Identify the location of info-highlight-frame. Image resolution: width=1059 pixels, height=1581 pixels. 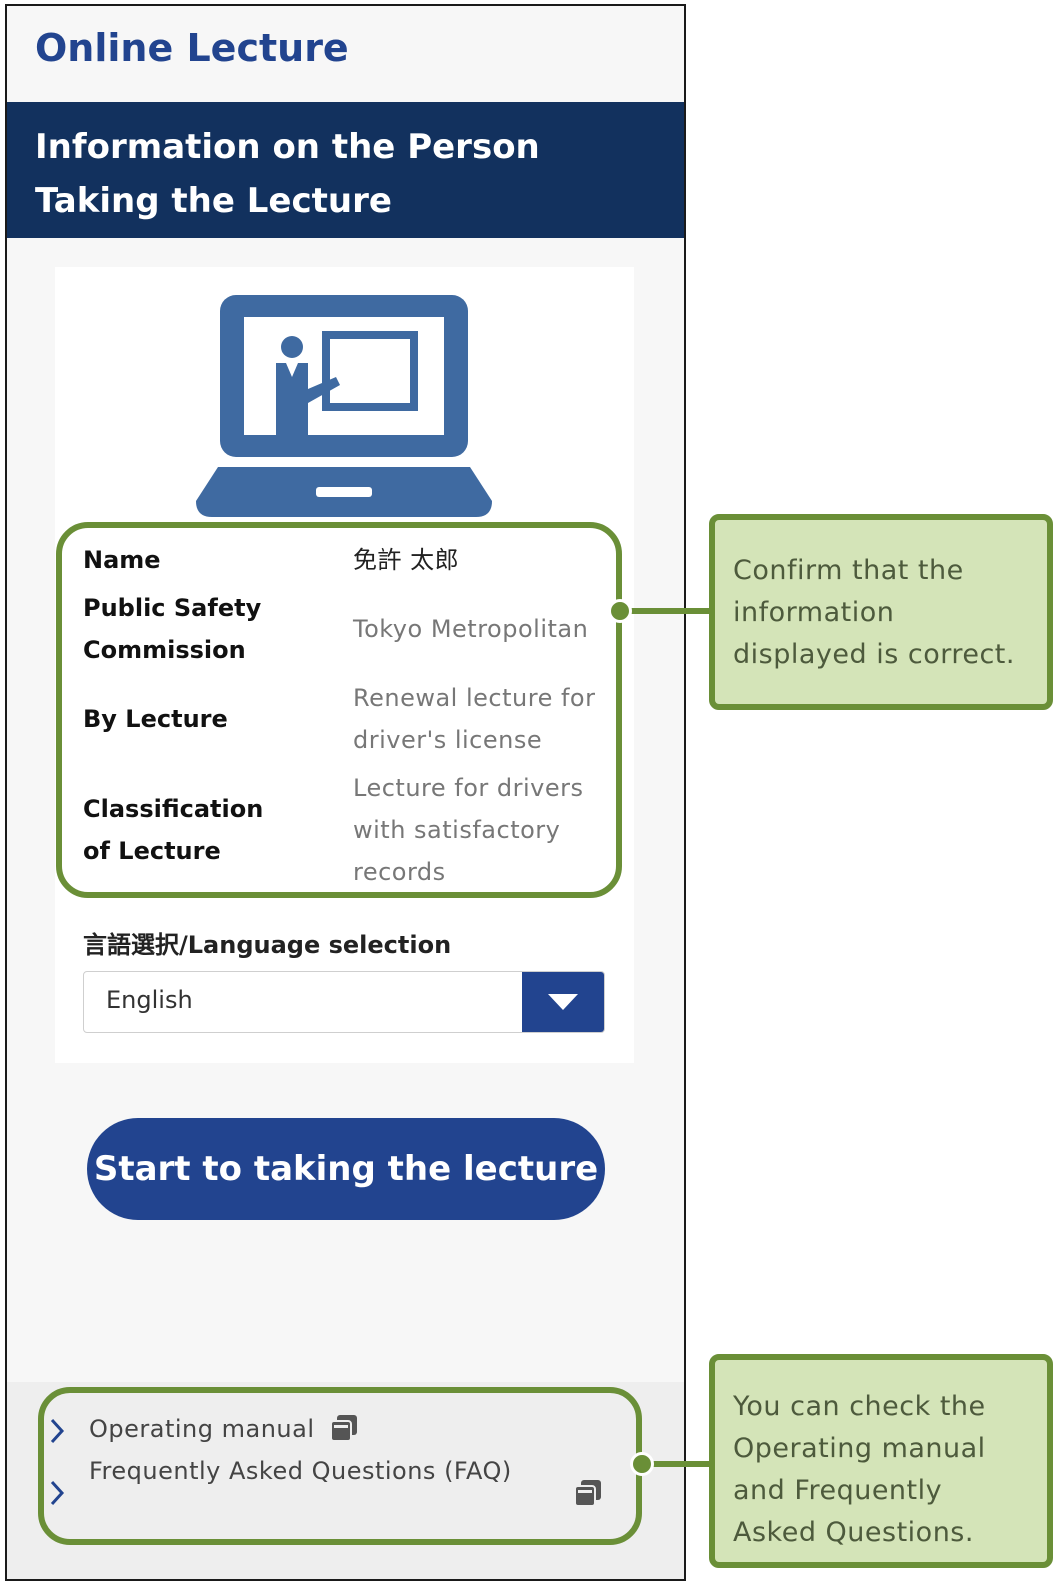
(339, 710).